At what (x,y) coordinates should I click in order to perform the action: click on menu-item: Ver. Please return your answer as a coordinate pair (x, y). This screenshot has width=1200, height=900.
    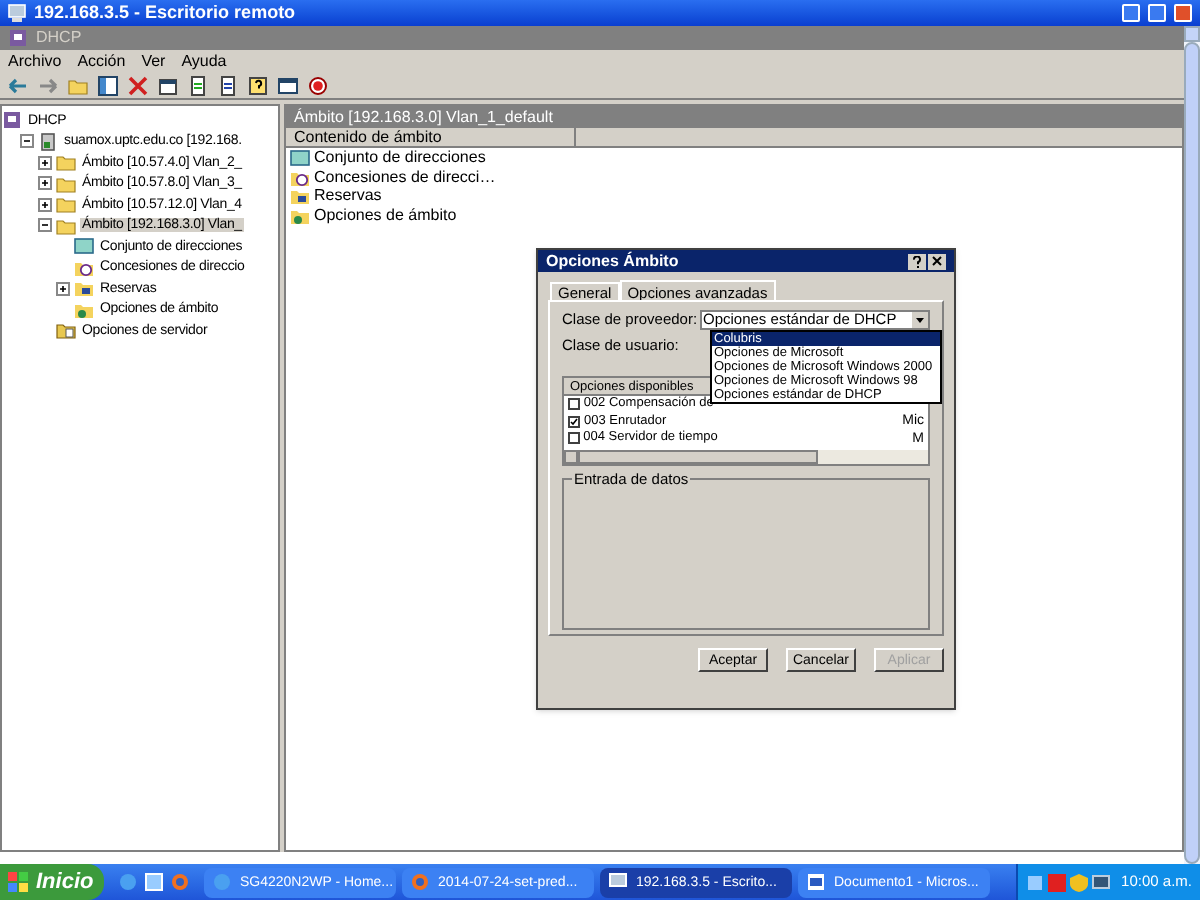
    Looking at the image, I should click on (153, 61).